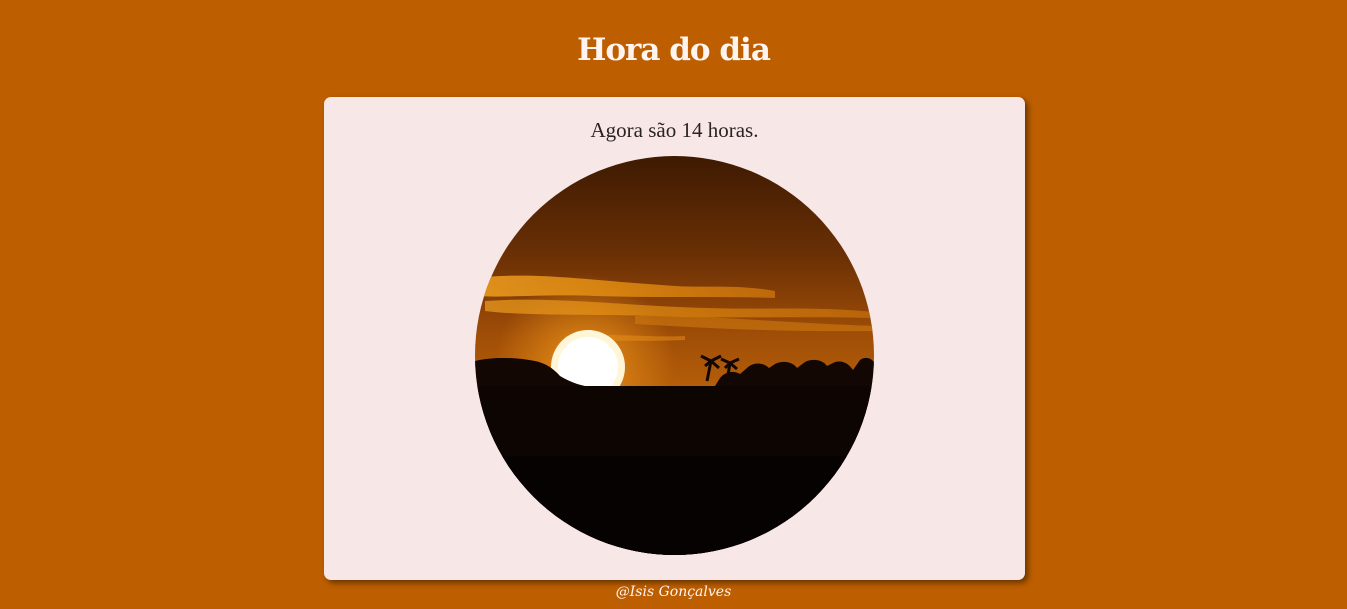  Describe the element at coordinates (674, 50) in the screenshot. I see `page-title: Hora do dia` at that location.